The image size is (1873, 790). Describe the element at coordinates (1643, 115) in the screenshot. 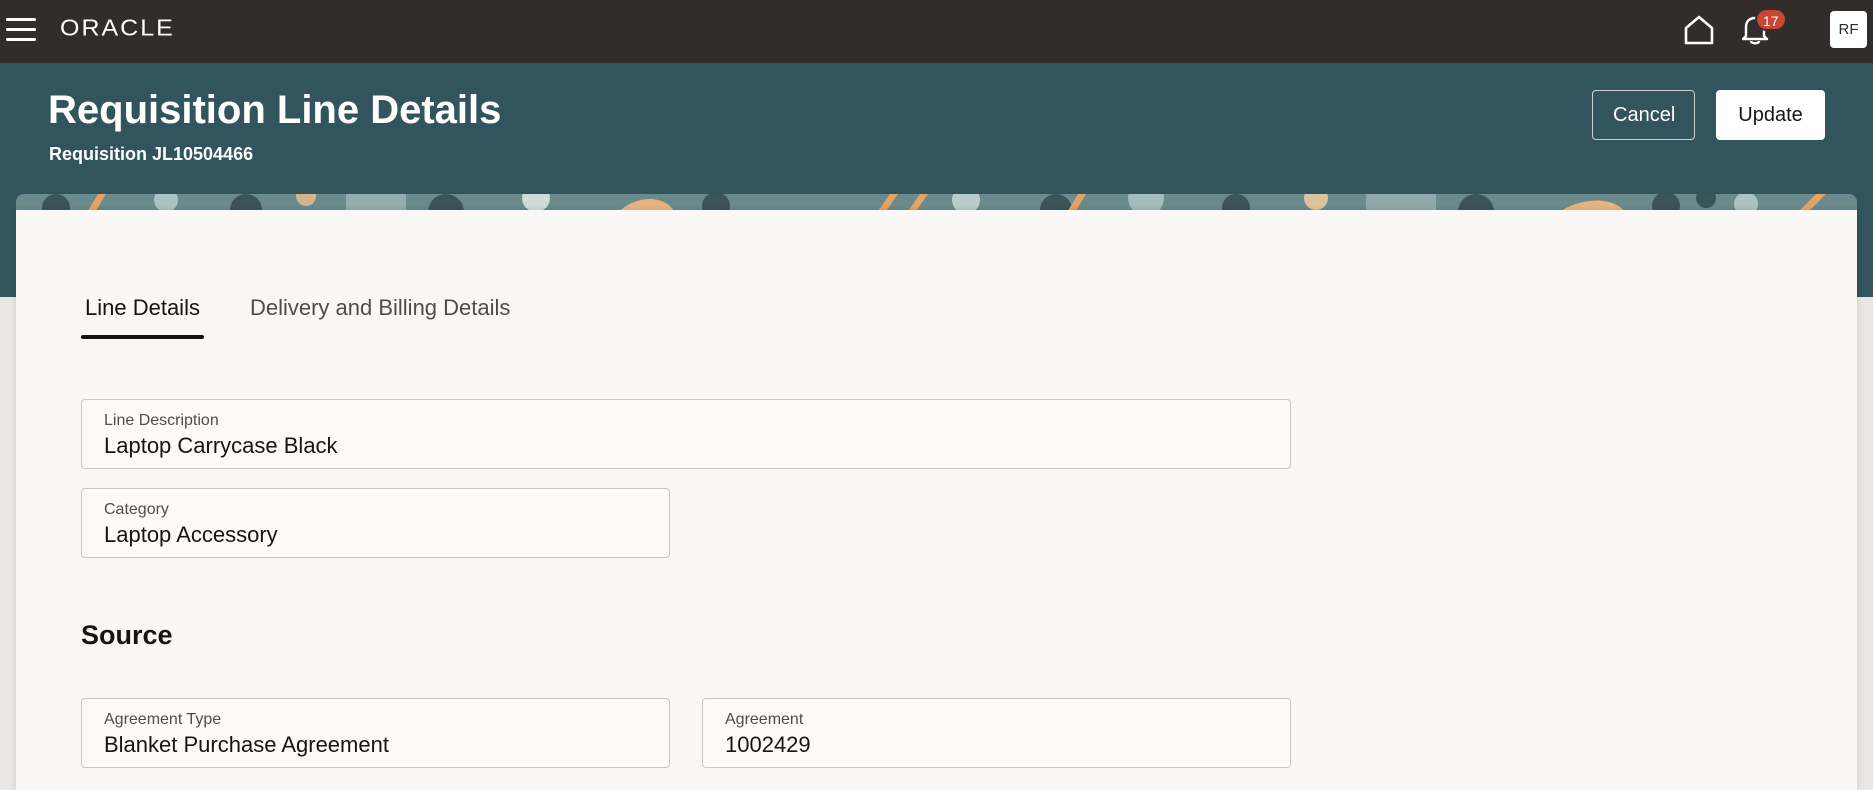

I see `cancel-button: Cancel` at that location.